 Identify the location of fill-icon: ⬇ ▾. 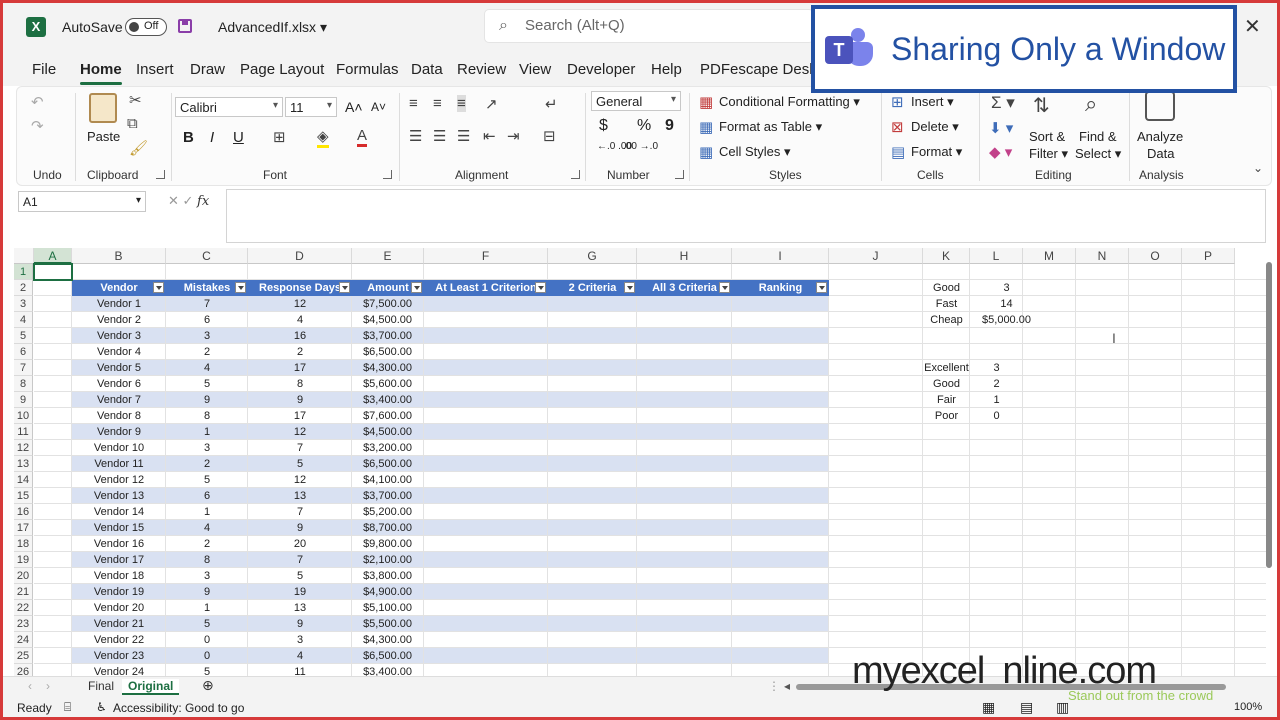
(1001, 128).